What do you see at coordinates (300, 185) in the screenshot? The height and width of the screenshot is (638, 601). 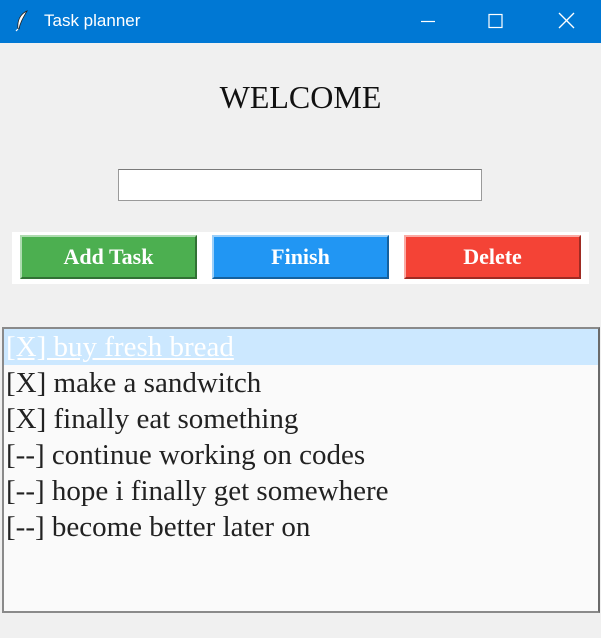 I see `task-input` at bounding box center [300, 185].